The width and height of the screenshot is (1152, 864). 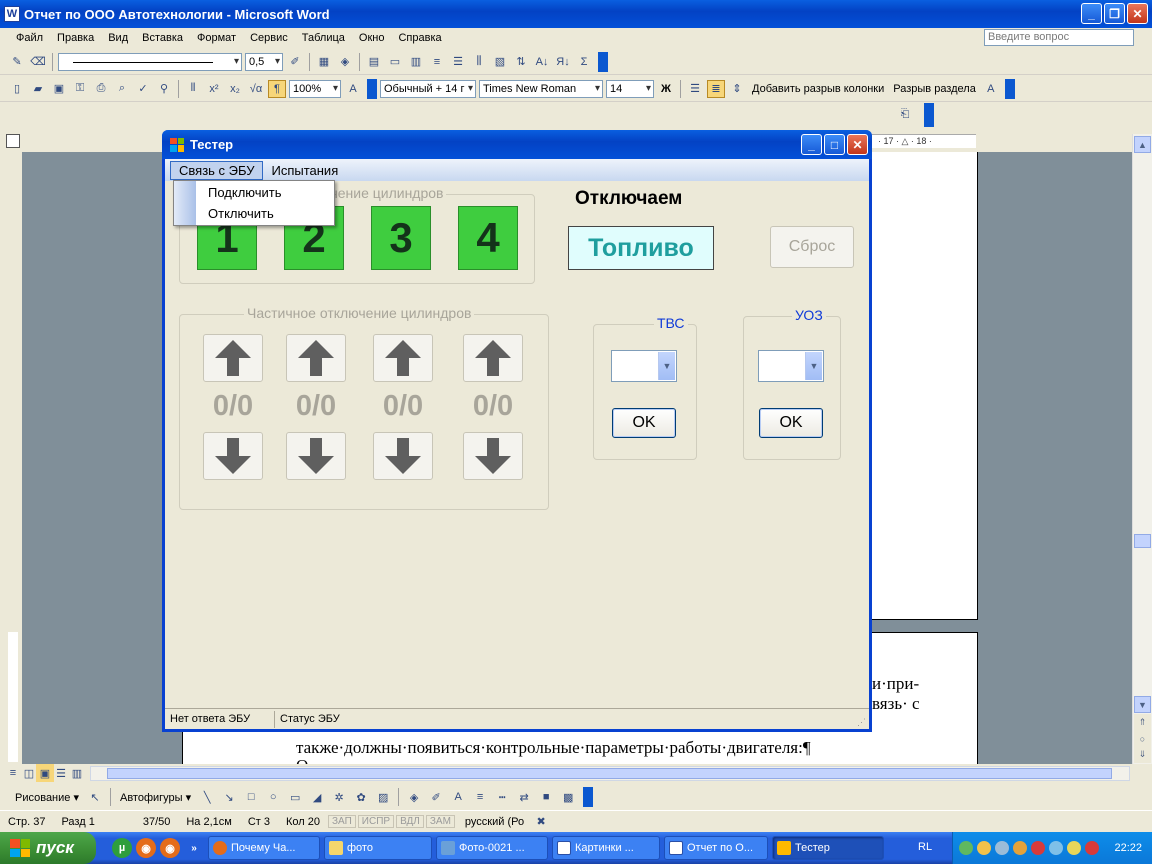 What do you see at coordinates (229, 797) in the screenshot?
I see `arrow-tool-icon: ↘` at bounding box center [229, 797].